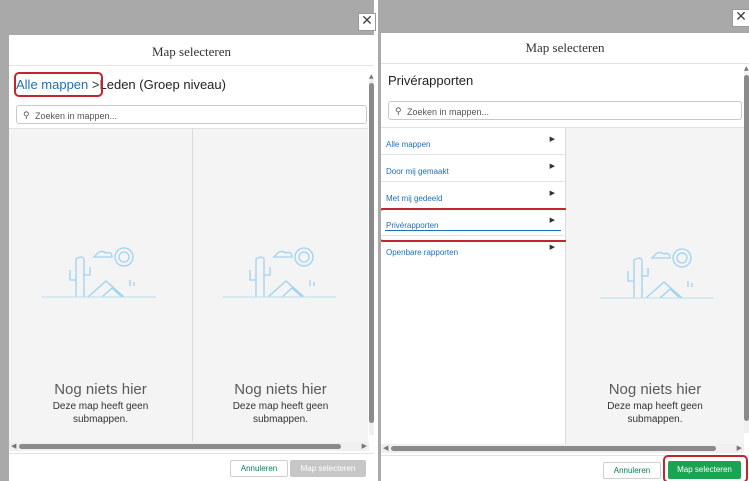 This screenshot has height=481, width=749. Describe the element at coordinates (408, 144) in the screenshot. I see `folder-label: Alle mappen` at that location.